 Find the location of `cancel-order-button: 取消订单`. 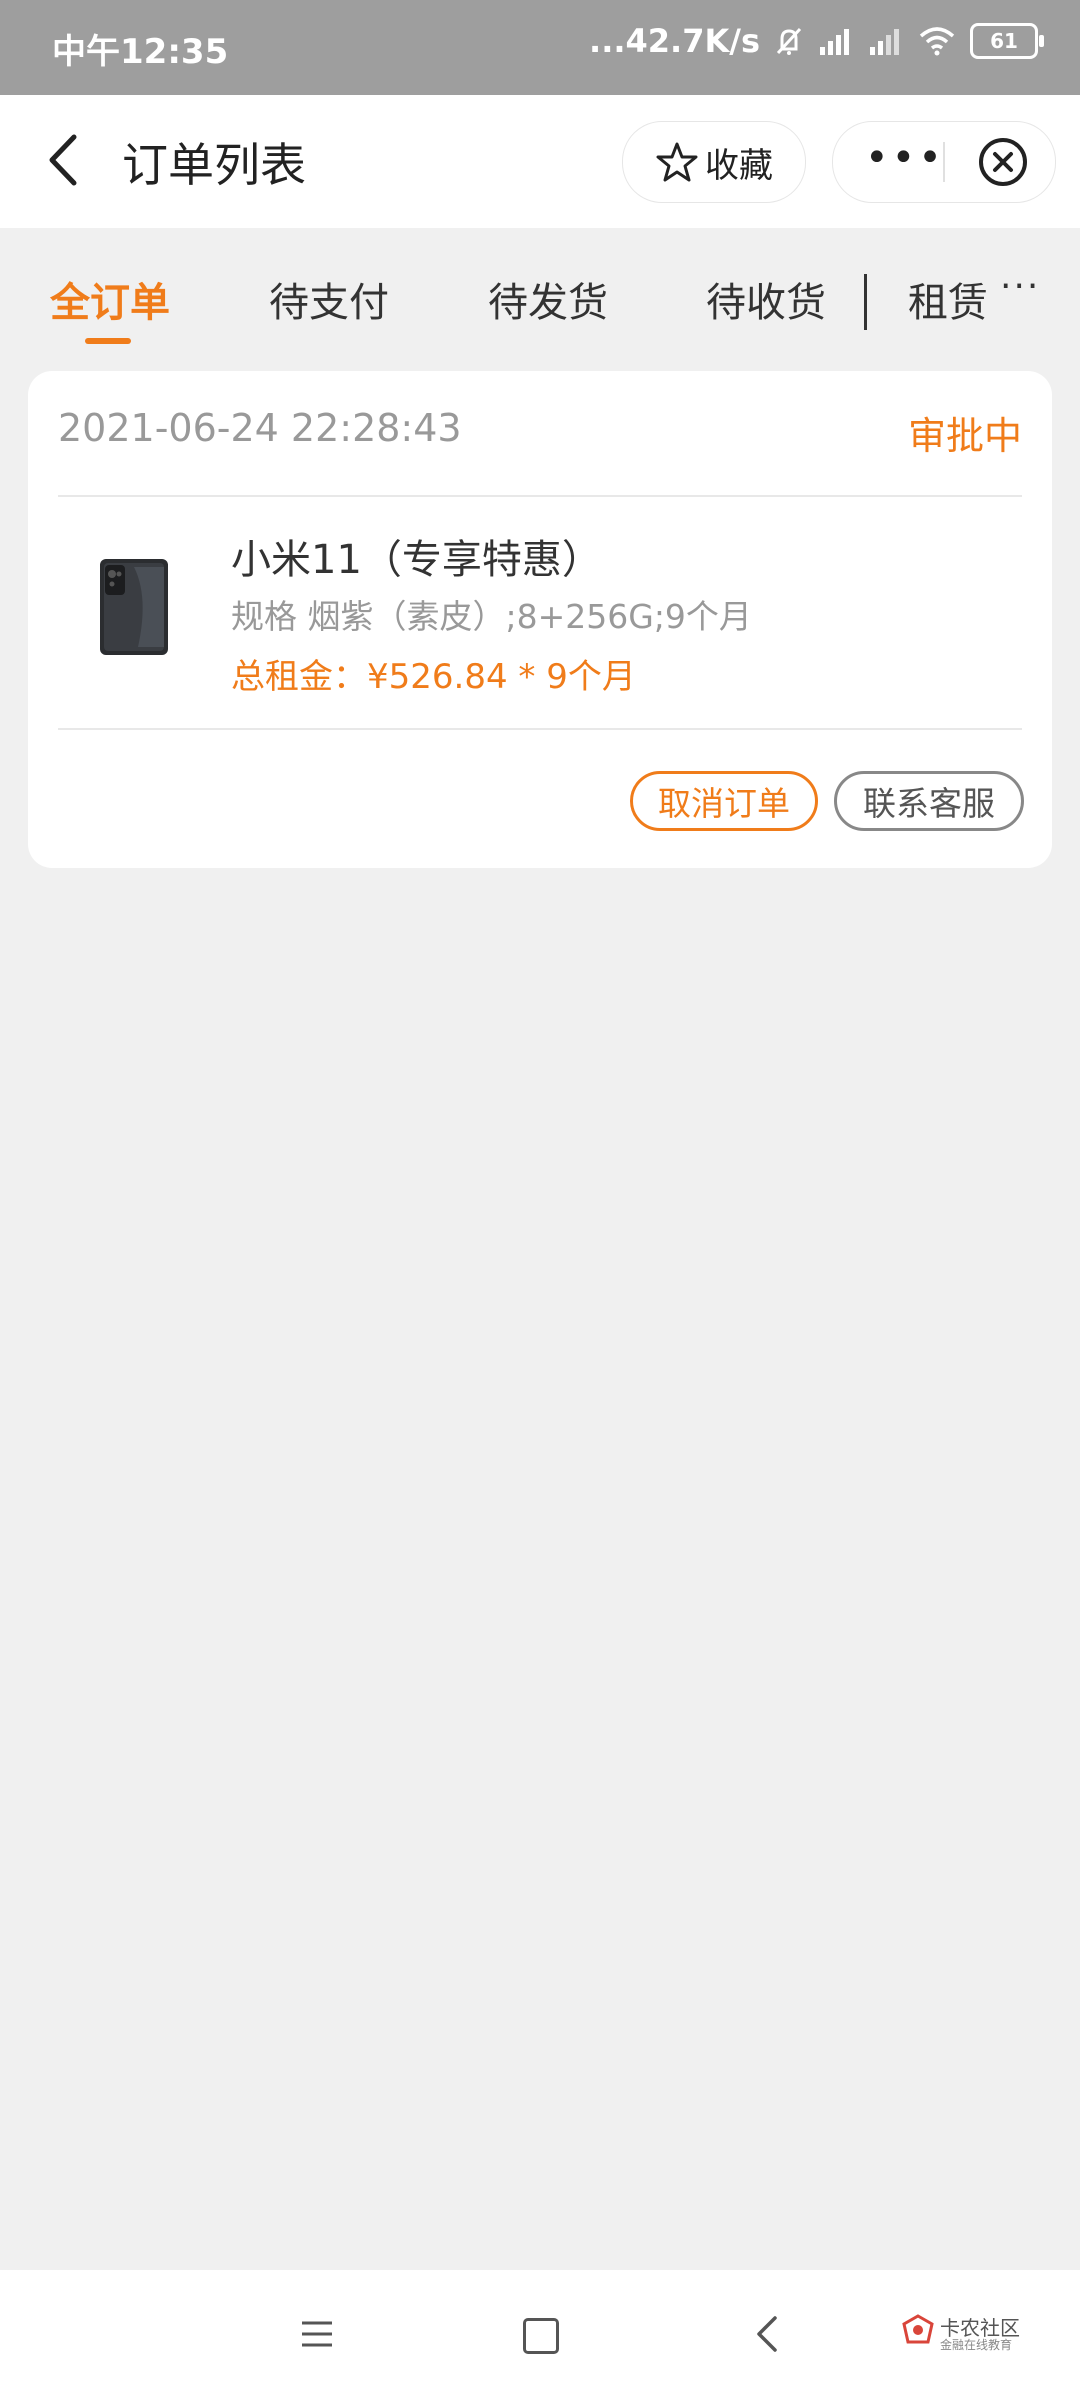

cancel-order-button: 取消订单 is located at coordinates (724, 801).